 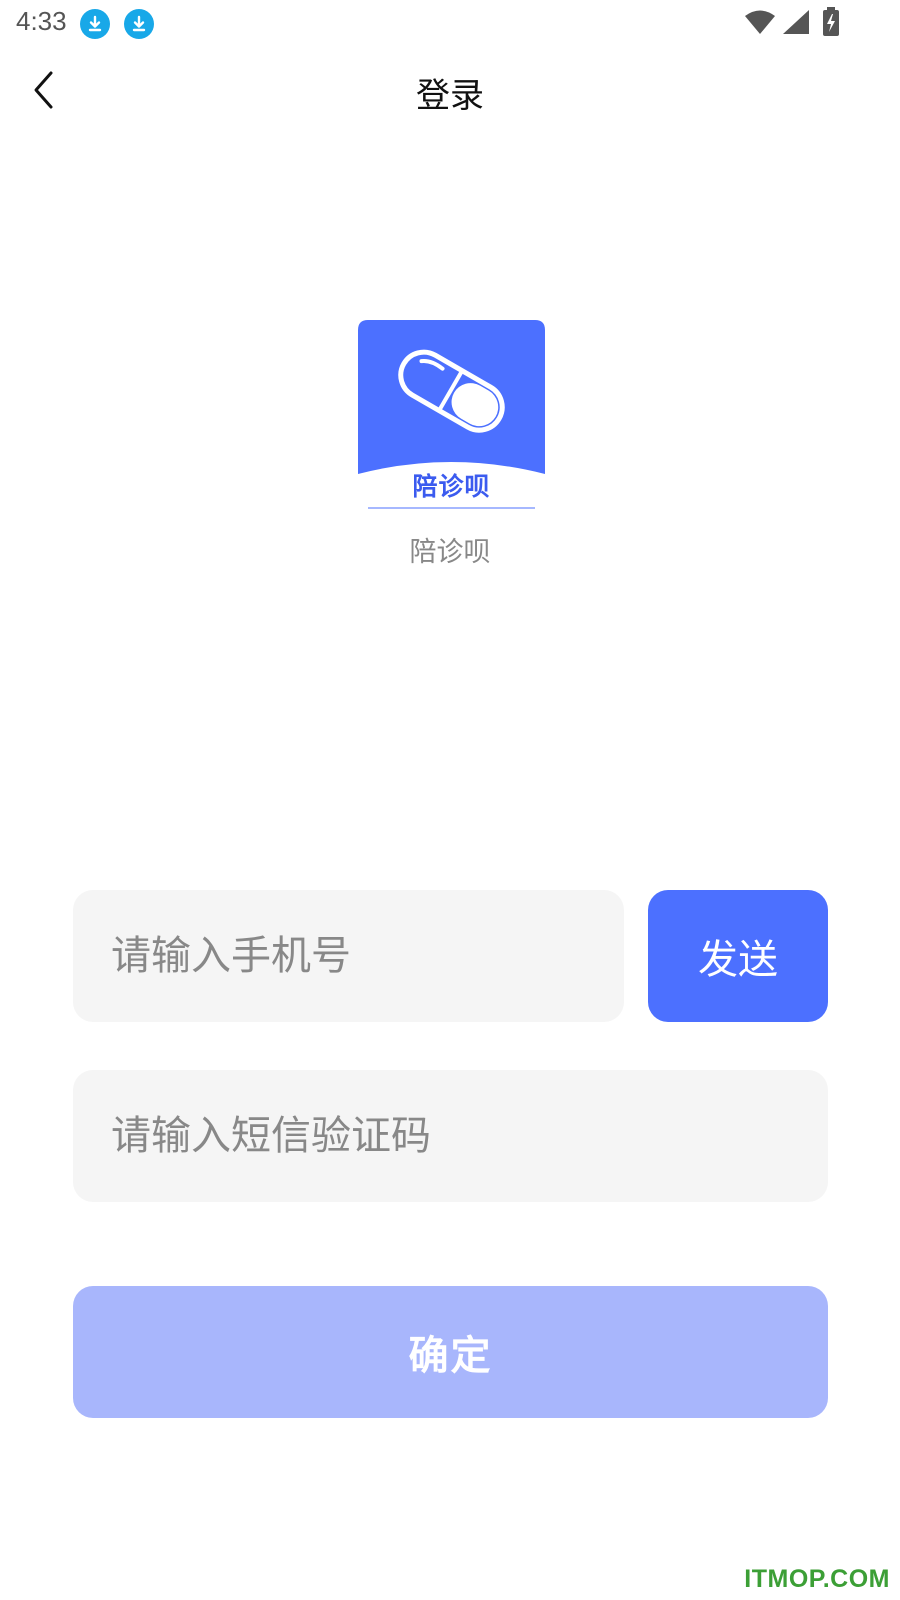 I want to click on header: 登录, so click(x=450, y=92).